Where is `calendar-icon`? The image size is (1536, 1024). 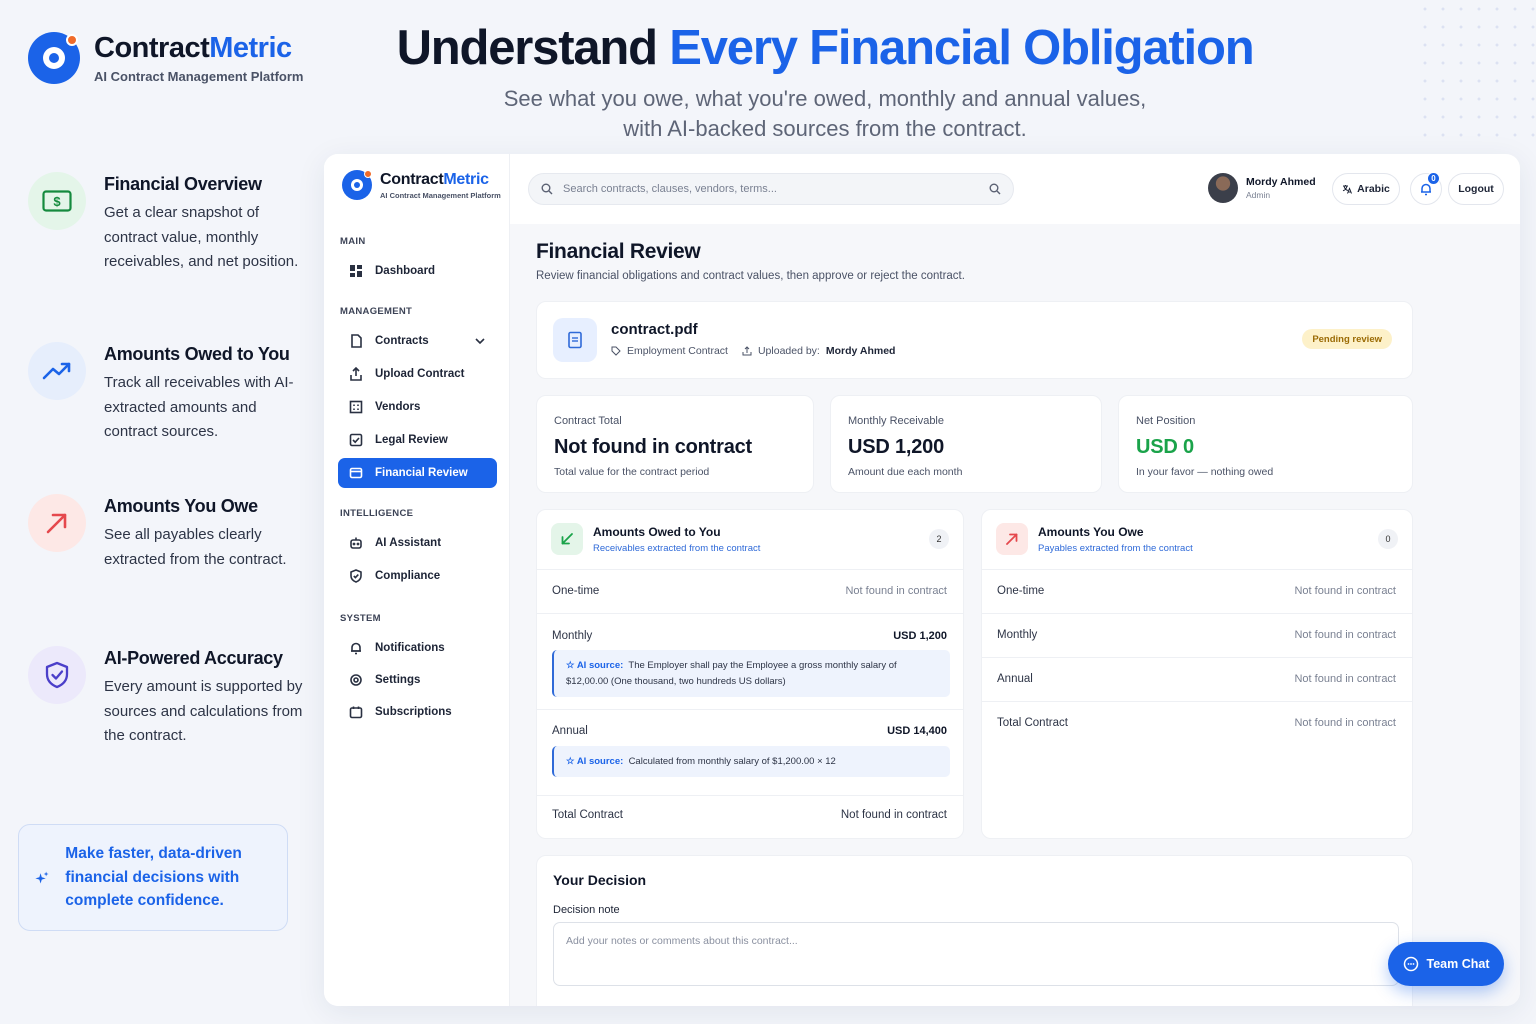 calendar-icon is located at coordinates (356, 712).